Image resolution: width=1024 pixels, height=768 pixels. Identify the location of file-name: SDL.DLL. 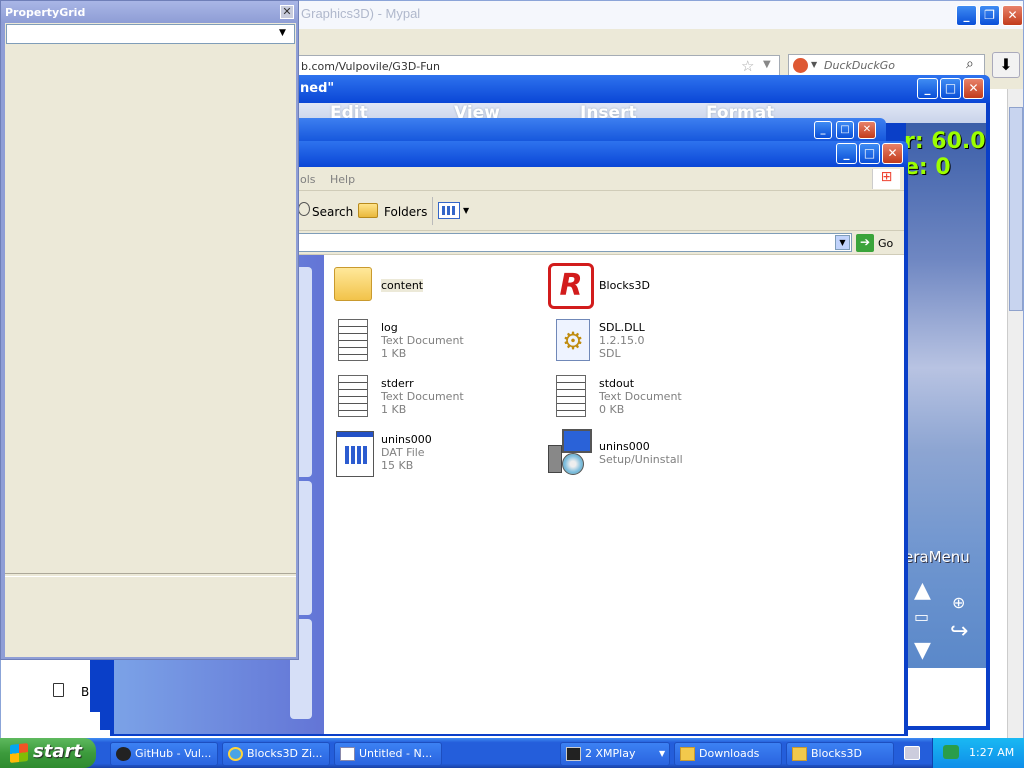
(622, 327).